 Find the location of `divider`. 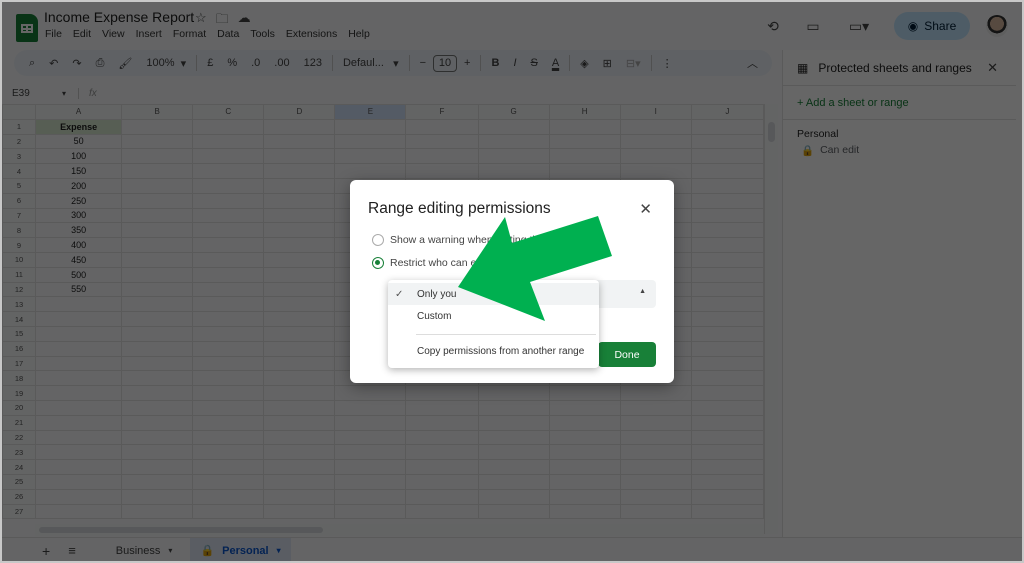

divider is located at coordinates (506, 334).